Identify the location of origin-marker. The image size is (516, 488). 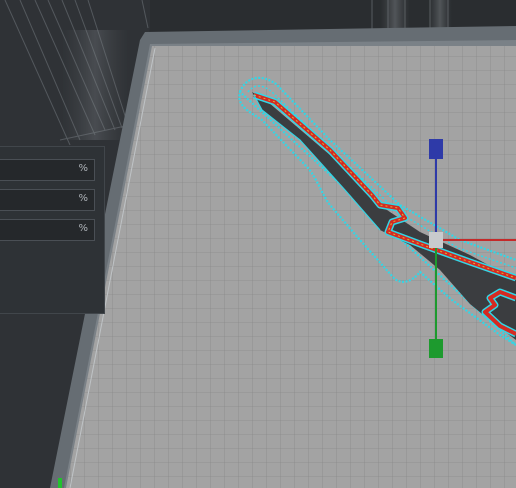
(60, 483).